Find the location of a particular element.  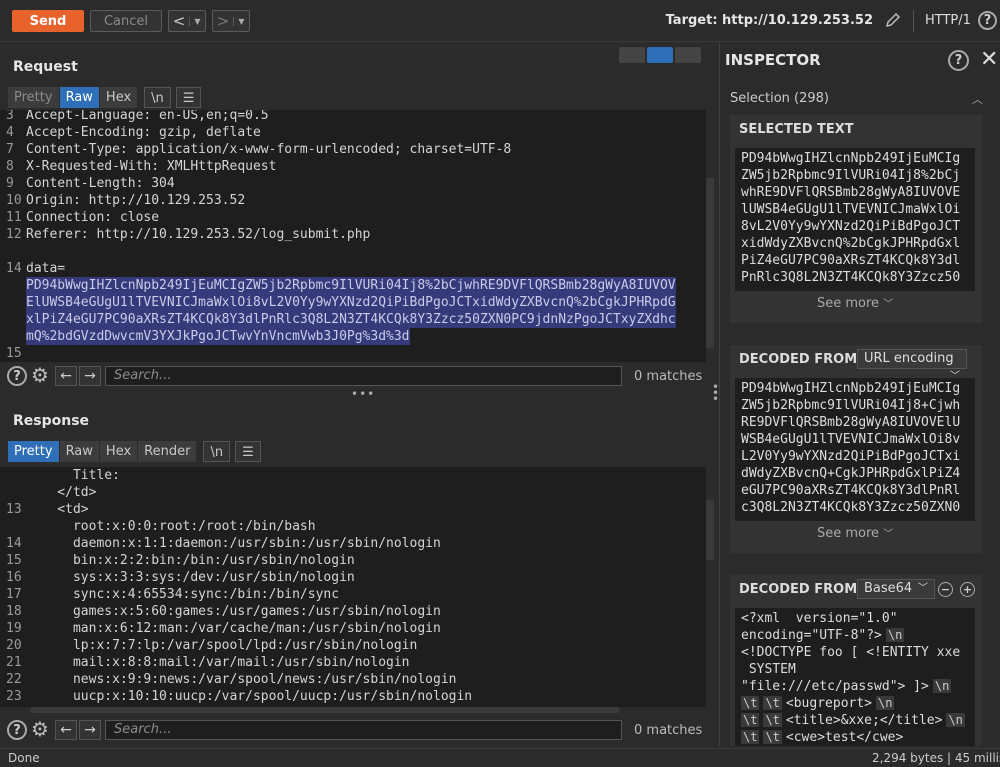

selection-header: Selection (298) is located at coordinates (779, 98).